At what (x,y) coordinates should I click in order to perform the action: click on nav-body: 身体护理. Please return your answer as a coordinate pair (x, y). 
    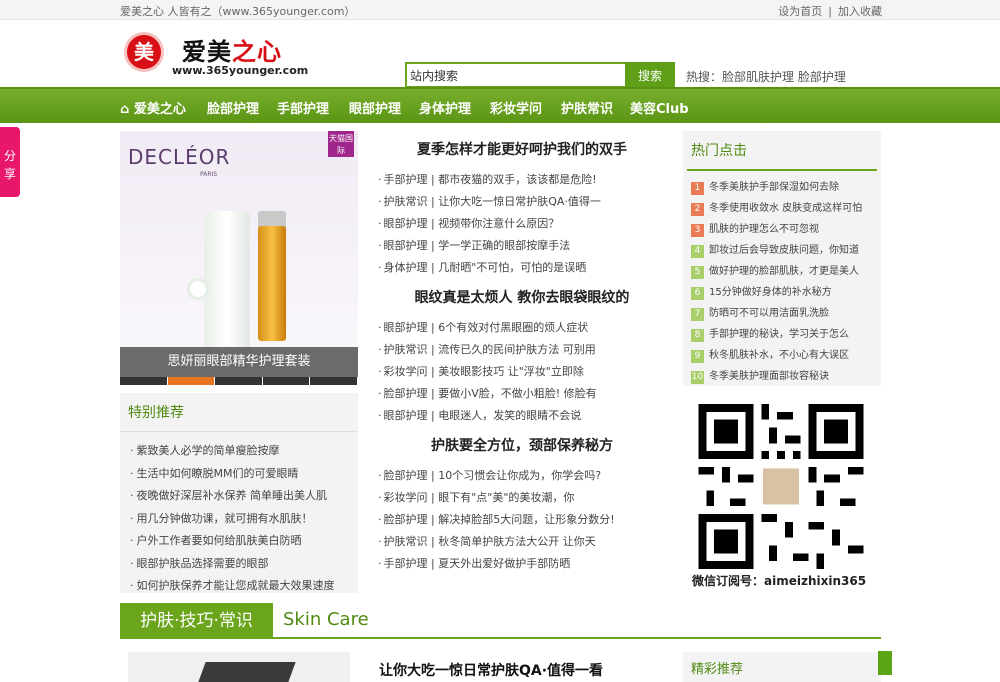
    Looking at the image, I should click on (445, 107).